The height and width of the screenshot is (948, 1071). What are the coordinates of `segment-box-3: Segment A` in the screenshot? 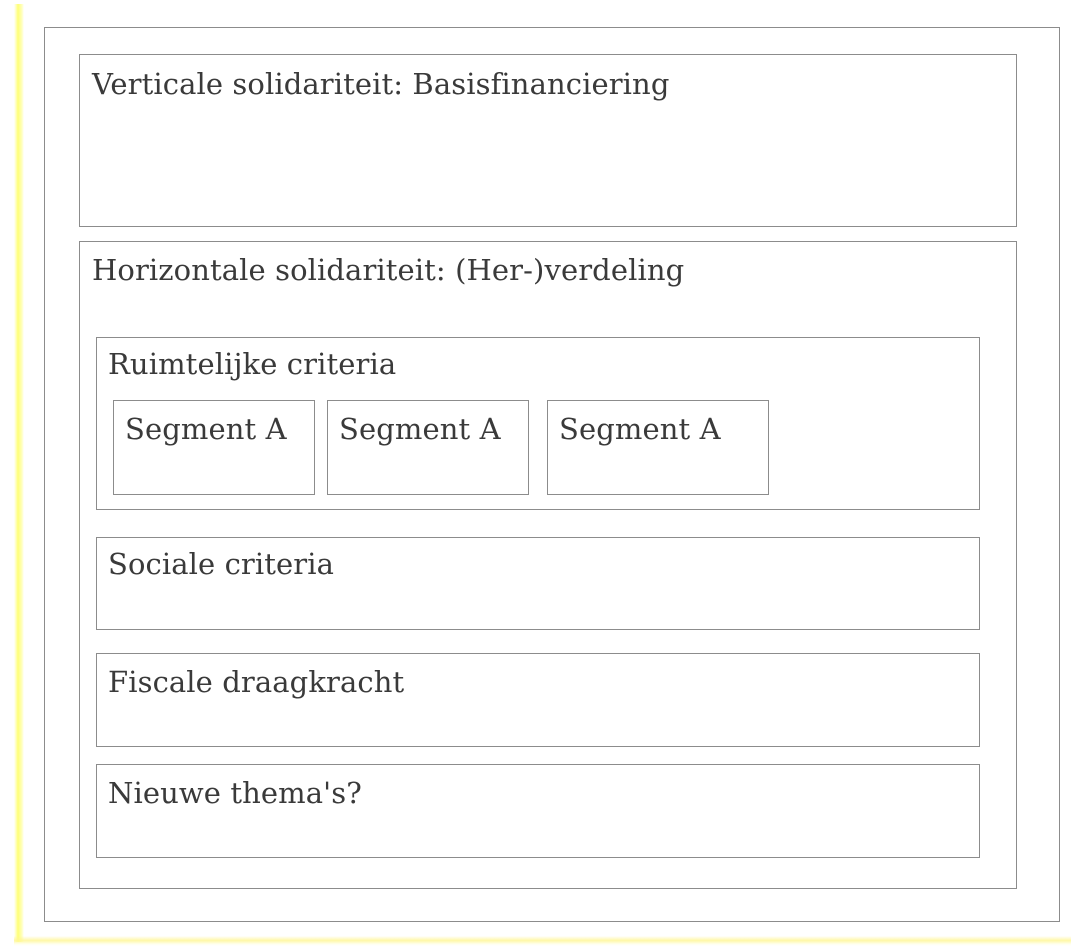 It's located at (658, 447).